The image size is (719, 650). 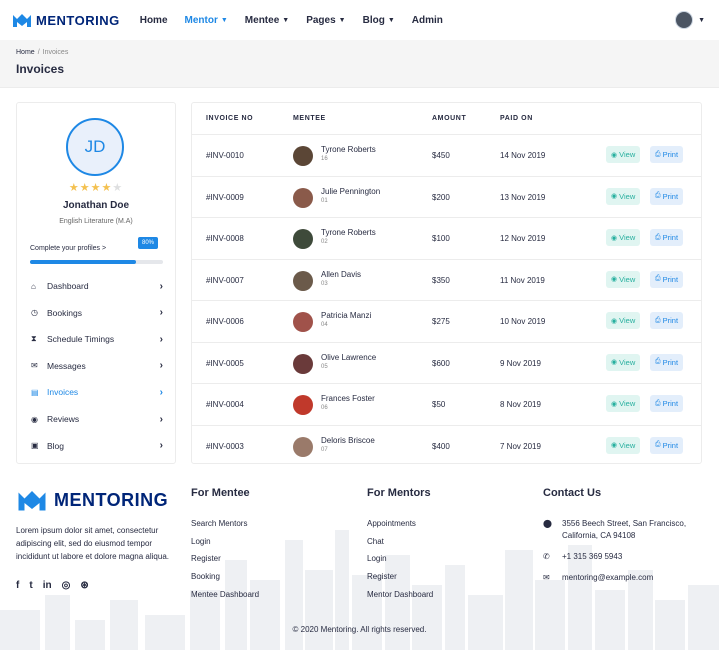 I want to click on nav-item-mentee: Mentee ▼, so click(x=267, y=20).